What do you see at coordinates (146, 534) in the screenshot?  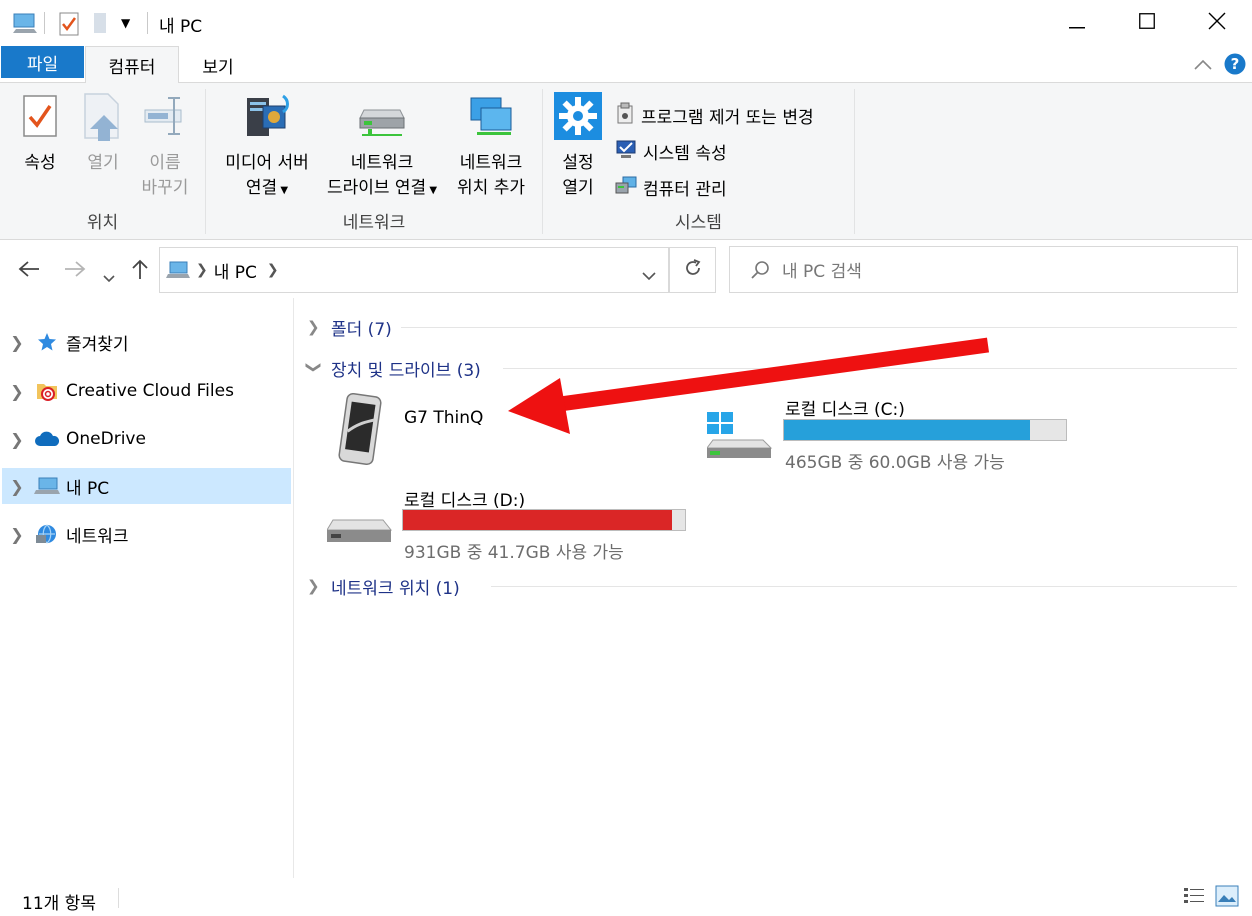 I see `nav-item-network: ❯ 네트워크` at bounding box center [146, 534].